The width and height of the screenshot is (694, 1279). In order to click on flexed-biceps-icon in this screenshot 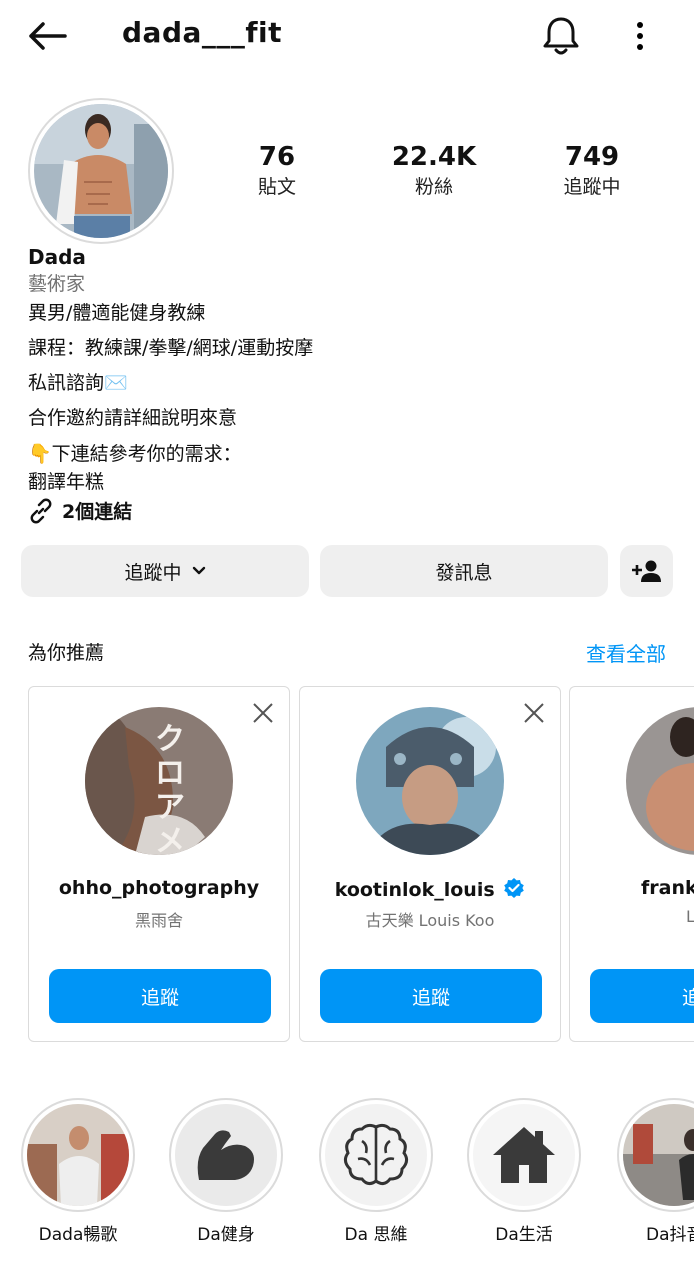, I will do `click(226, 1155)`.